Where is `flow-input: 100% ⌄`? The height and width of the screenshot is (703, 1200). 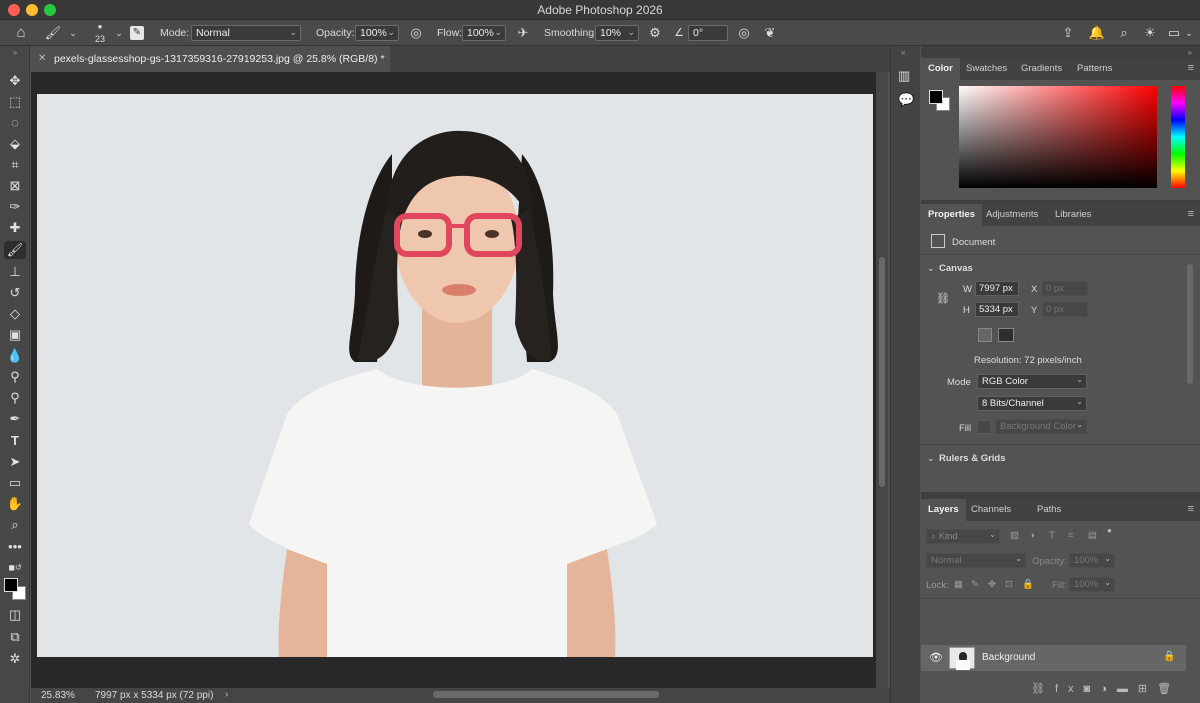
flow-input: 100% ⌄ is located at coordinates (484, 33).